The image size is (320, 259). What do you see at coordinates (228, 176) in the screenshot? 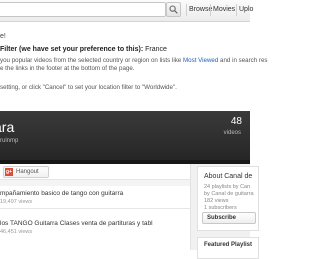
I see `about-channel-title: About Canal de` at bounding box center [228, 176].